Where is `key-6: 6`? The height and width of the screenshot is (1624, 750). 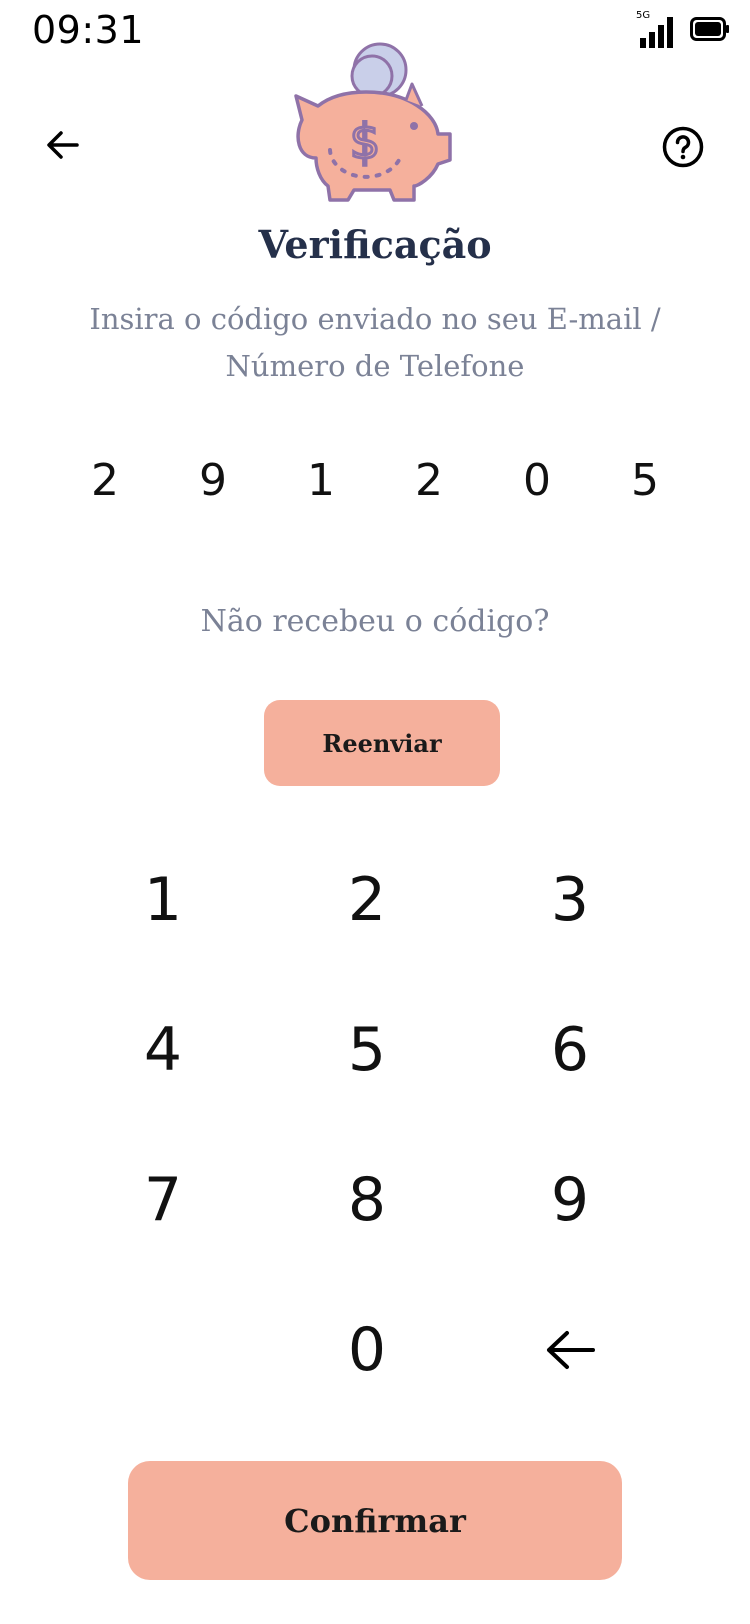 key-6: 6 is located at coordinates (570, 1050).